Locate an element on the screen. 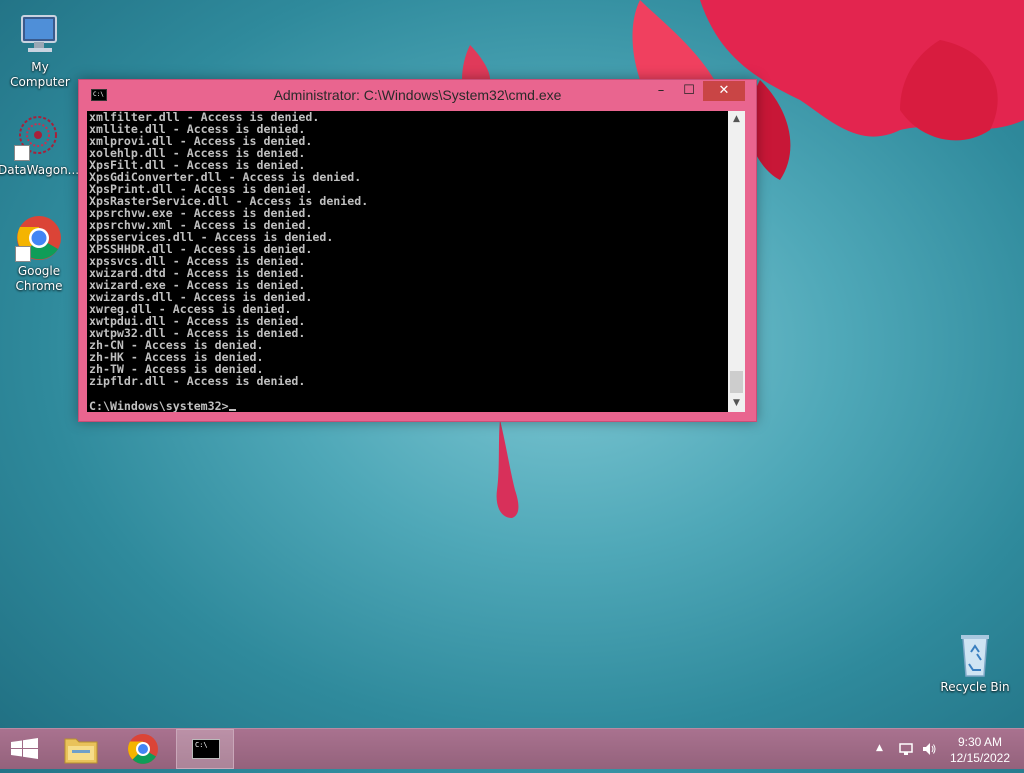 This screenshot has height=773, width=1024. prompt-text: C:\Windows\system32> is located at coordinates (159, 405).